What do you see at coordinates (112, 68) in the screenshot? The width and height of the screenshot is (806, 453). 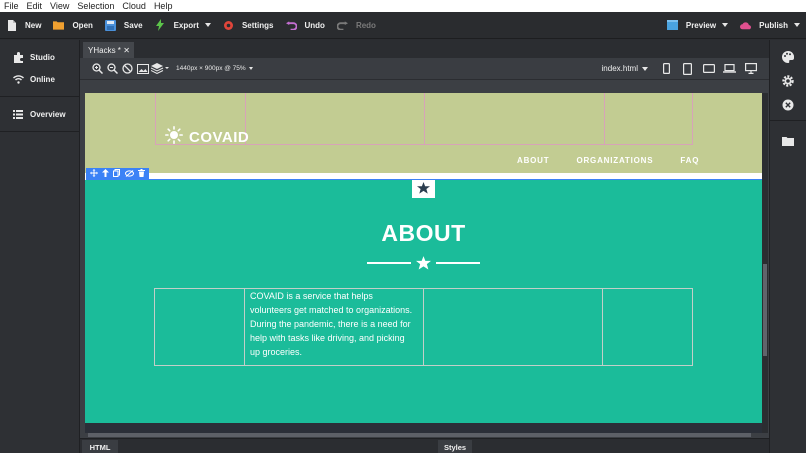 I see `zoom-out-icon` at bounding box center [112, 68].